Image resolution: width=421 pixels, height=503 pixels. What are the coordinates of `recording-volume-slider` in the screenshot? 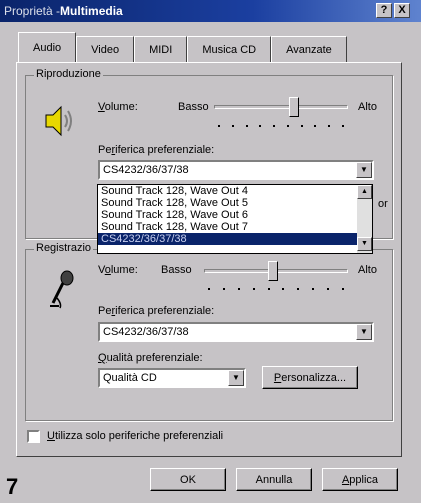 It's located at (273, 271).